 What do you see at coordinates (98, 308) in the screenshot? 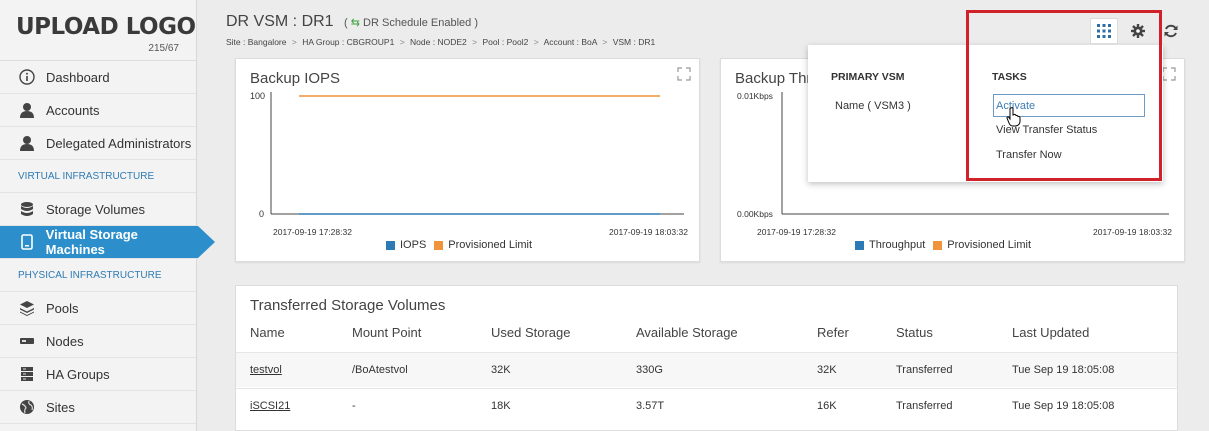
I see `sidebar-item-pools: Pools` at bounding box center [98, 308].